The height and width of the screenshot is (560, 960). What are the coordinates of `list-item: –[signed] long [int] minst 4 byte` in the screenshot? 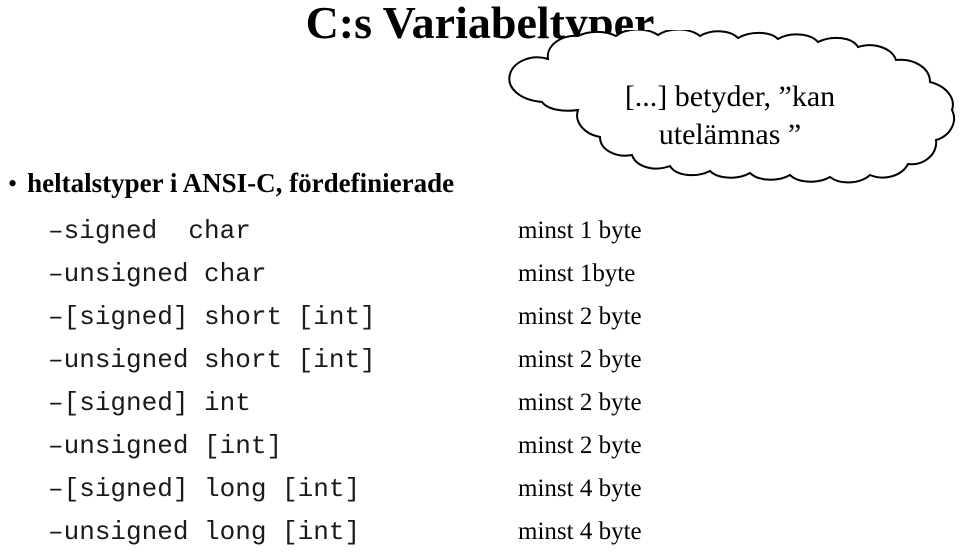 It's located at (498, 495).